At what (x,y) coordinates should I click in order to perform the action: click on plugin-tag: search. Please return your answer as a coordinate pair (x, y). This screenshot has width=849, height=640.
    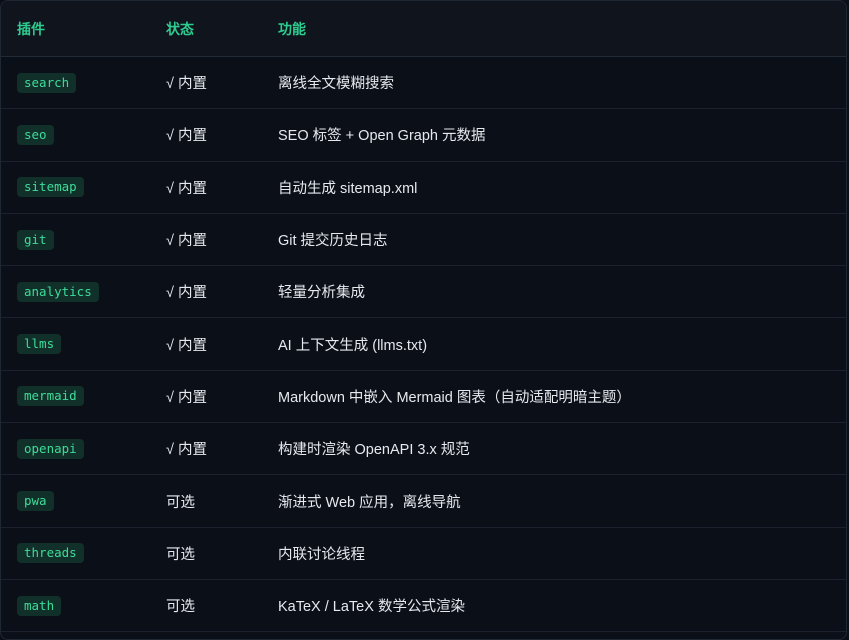
    Looking at the image, I should click on (47, 82).